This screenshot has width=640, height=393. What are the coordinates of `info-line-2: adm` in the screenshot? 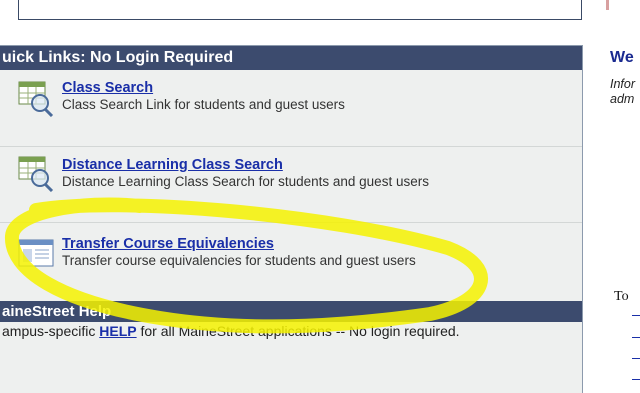 It's located at (622, 99).